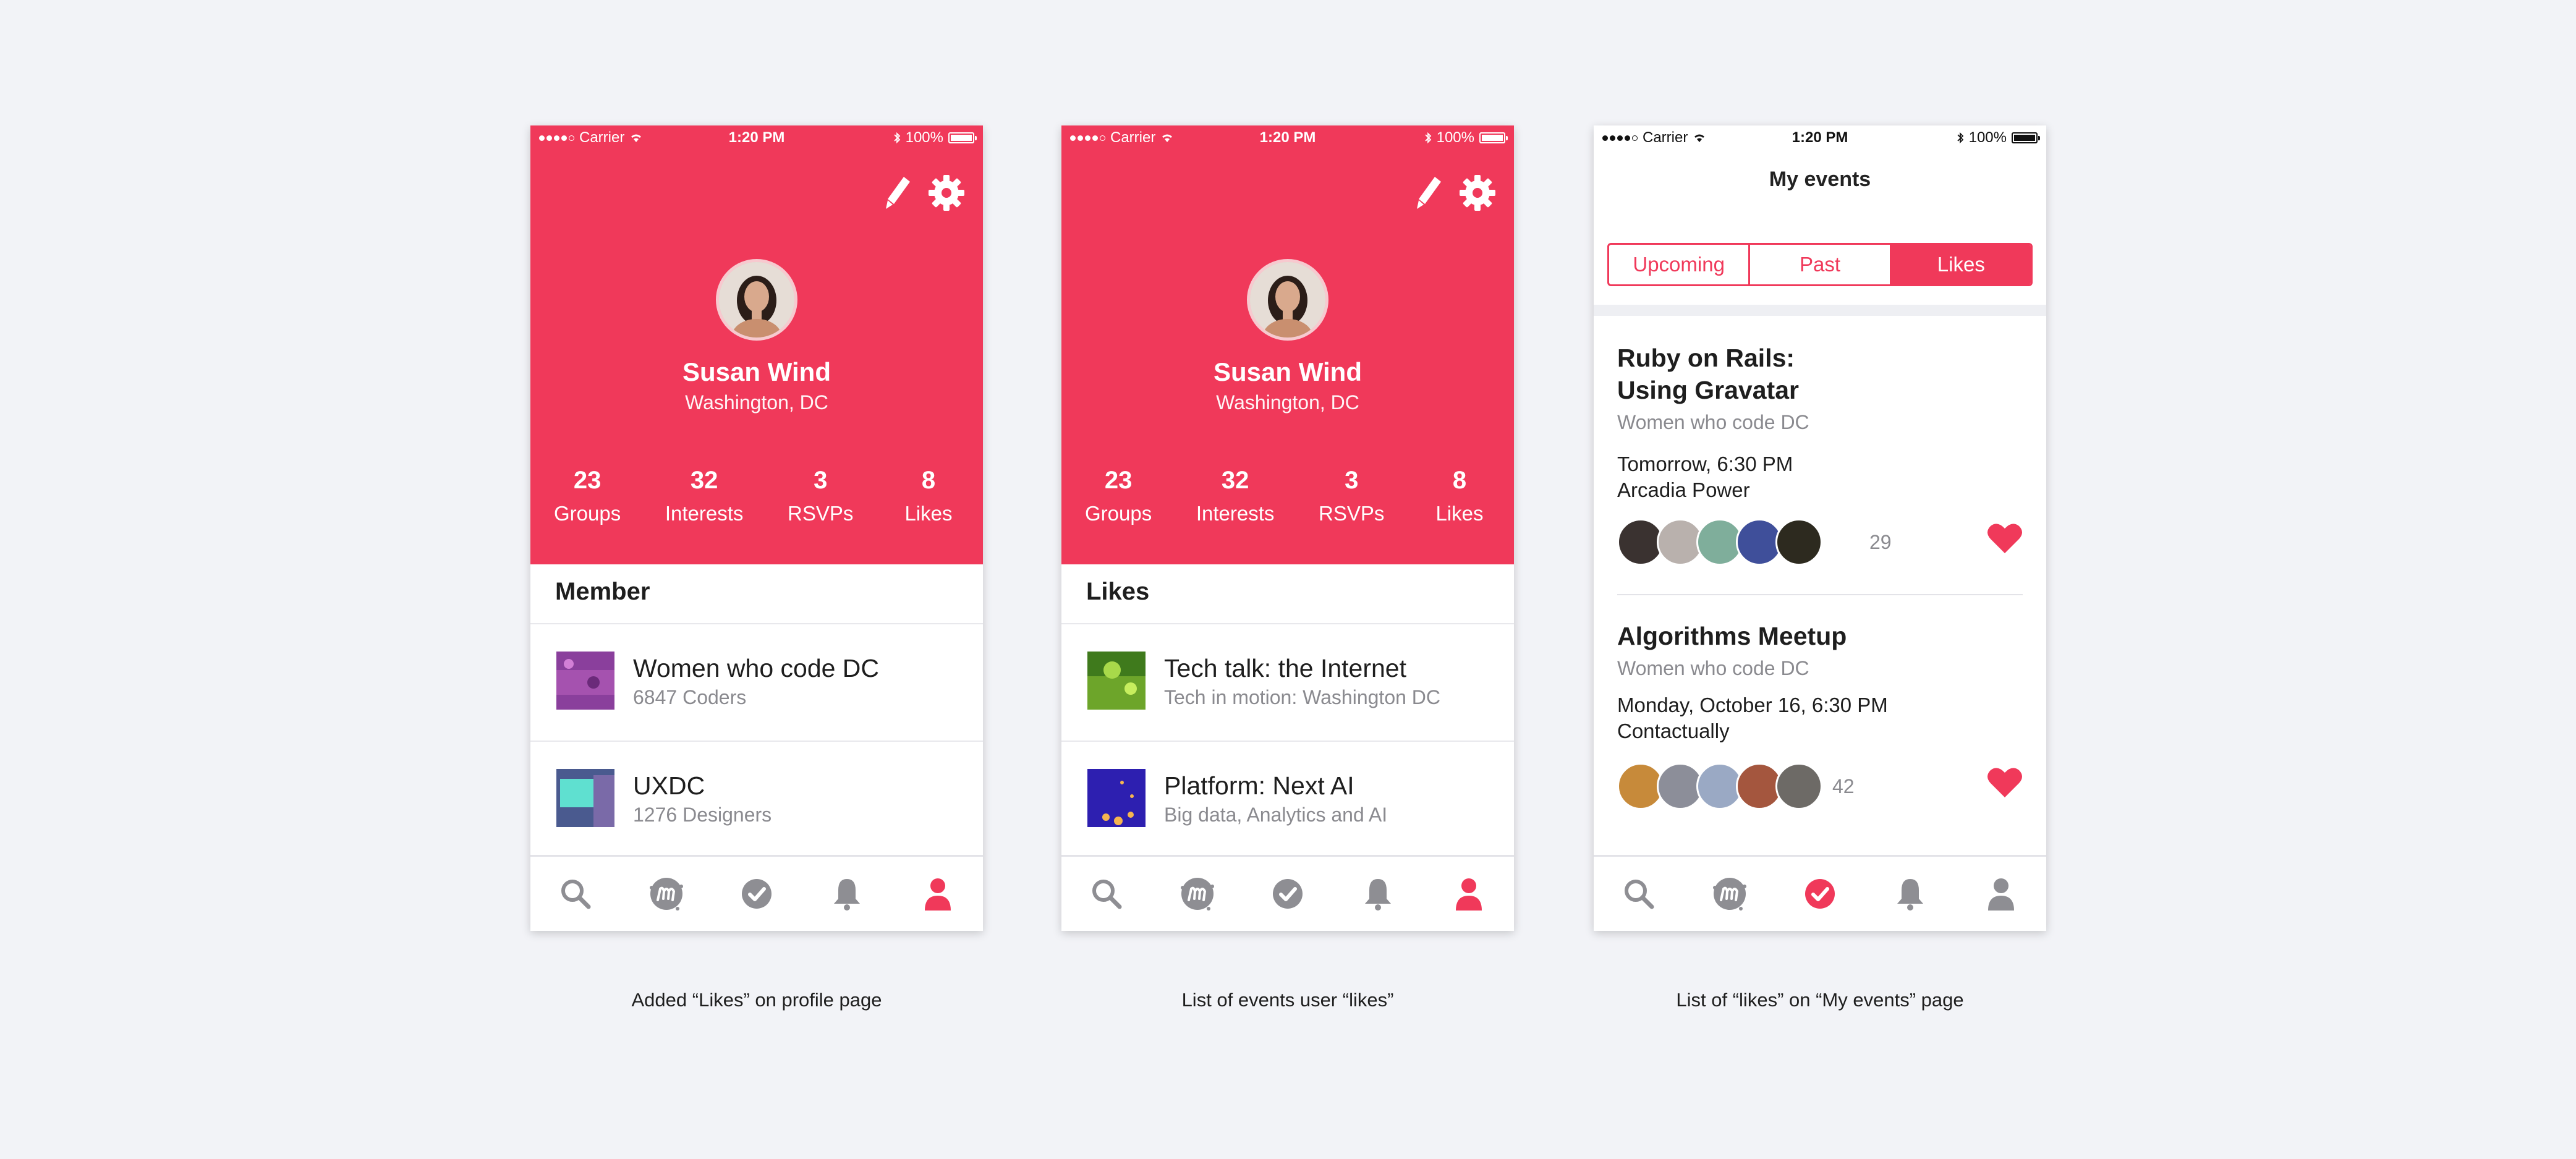  Describe the element at coordinates (1705, 463) in the screenshot. I see `event-time: Tomorrow, 6:30 PM` at that location.